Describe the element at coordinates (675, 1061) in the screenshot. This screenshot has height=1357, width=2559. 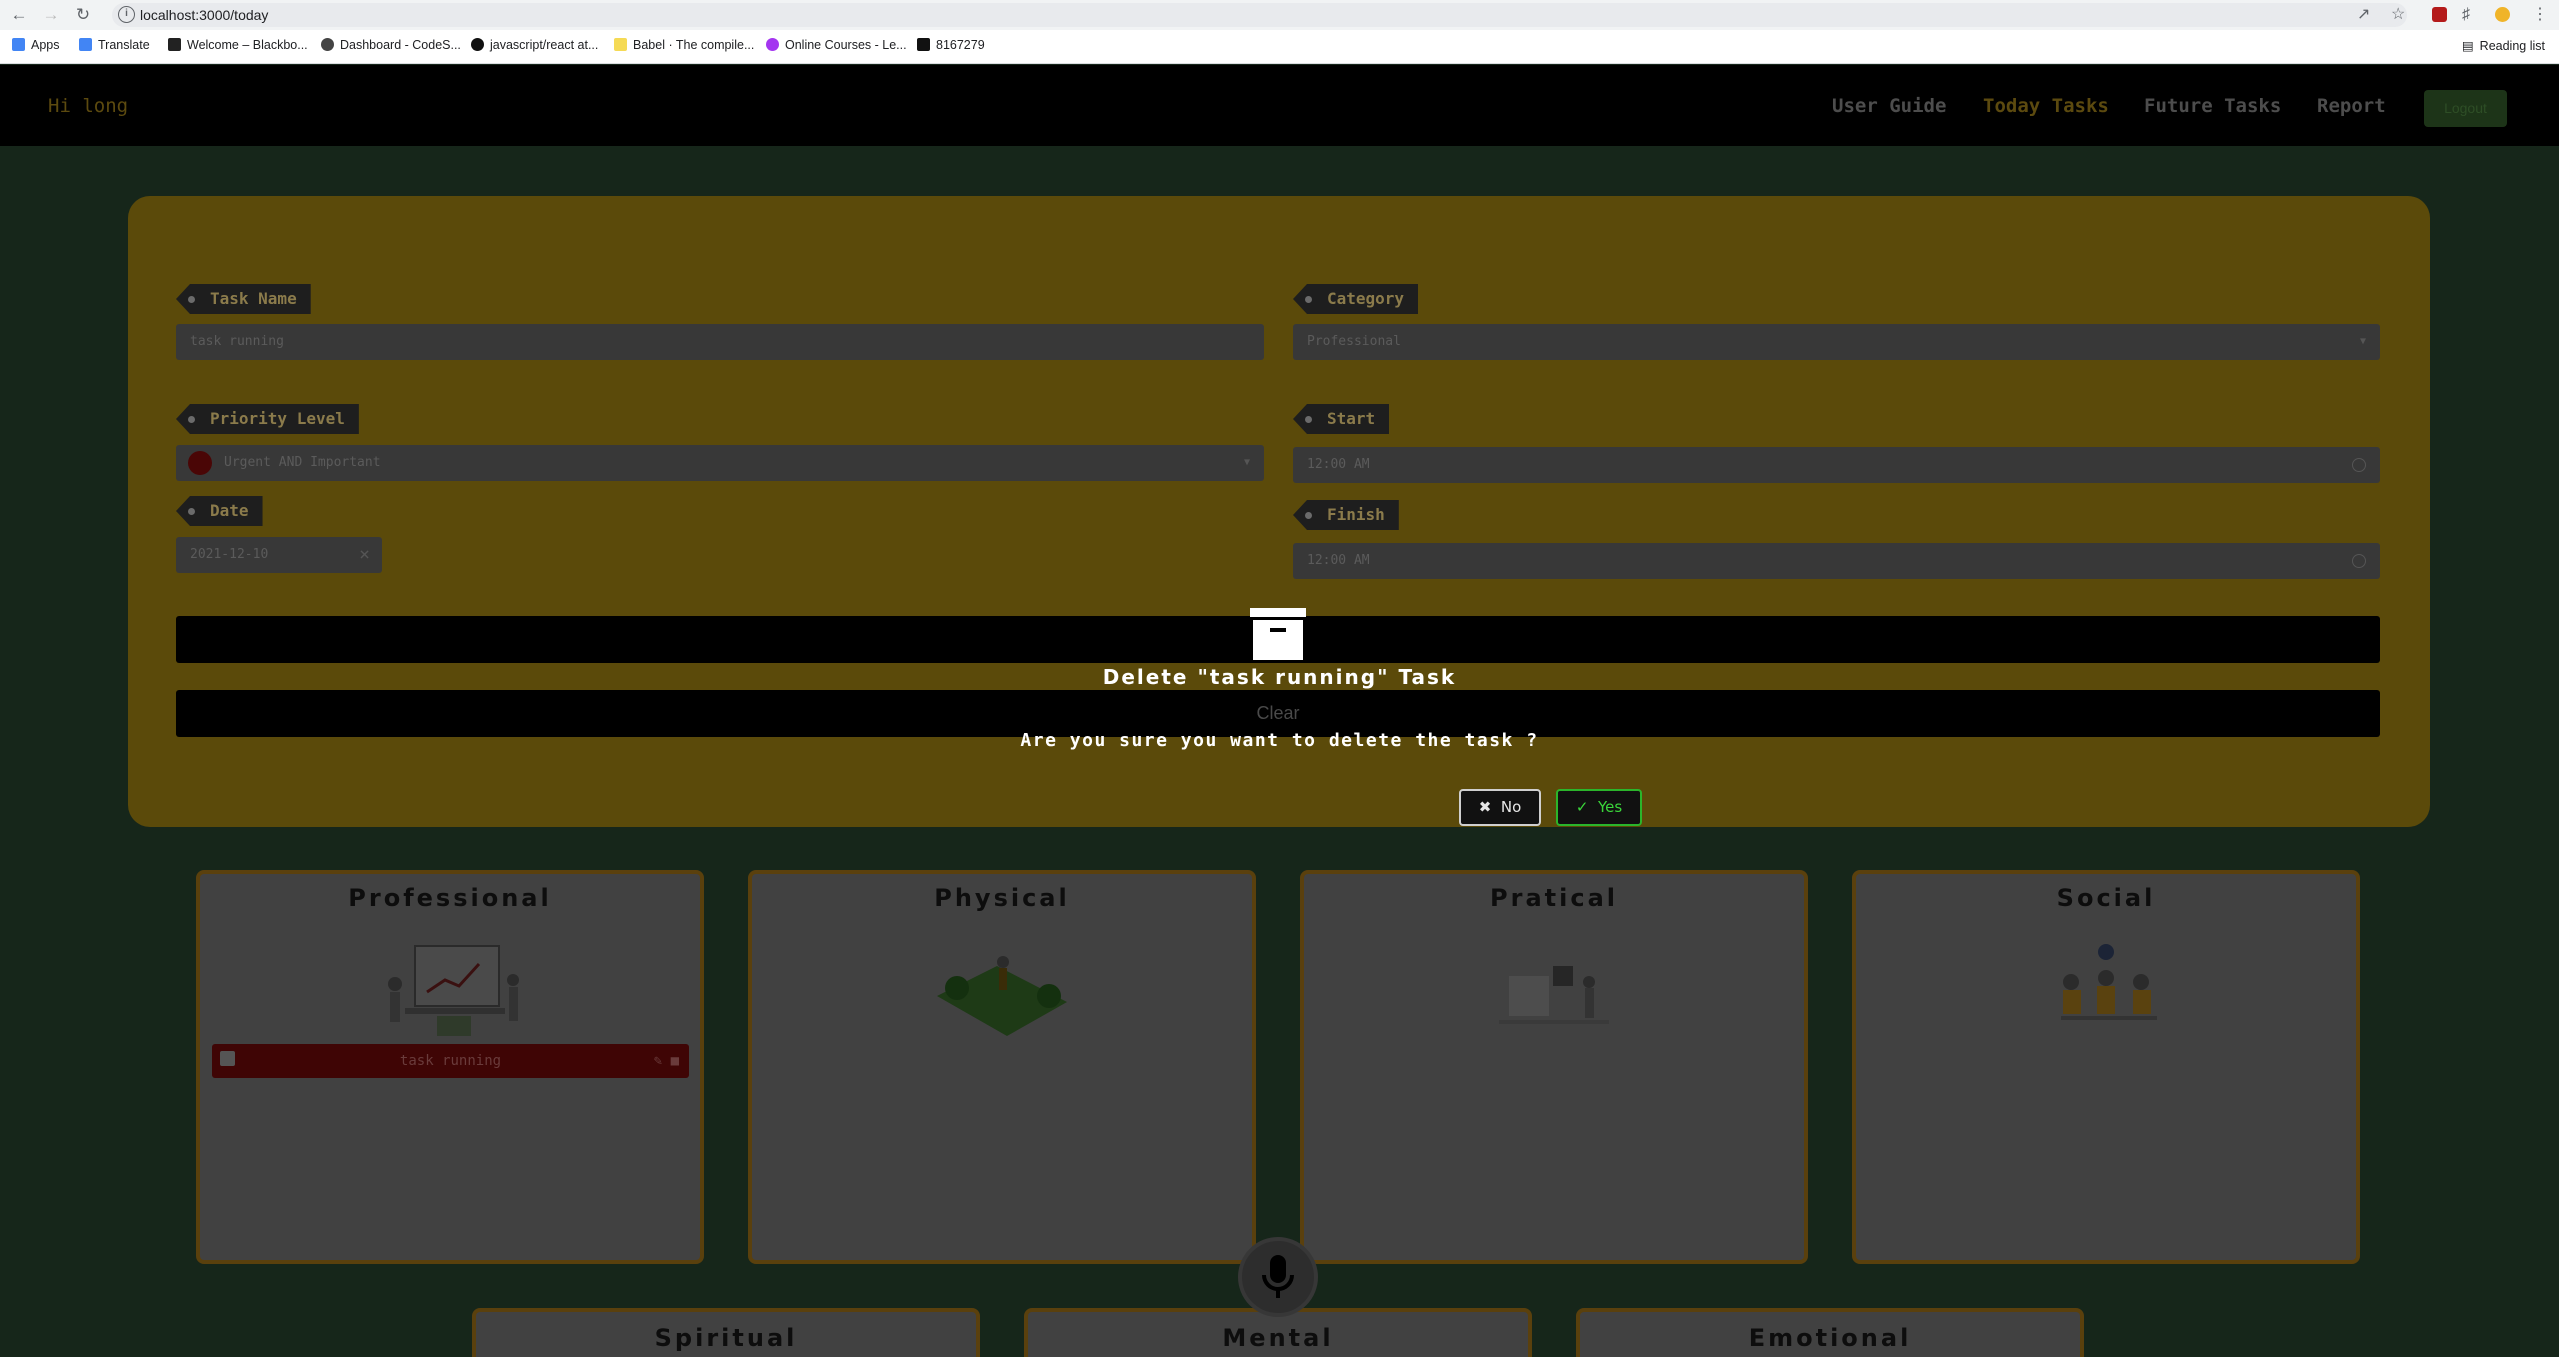
I see `trash-icon: ■` at that location.